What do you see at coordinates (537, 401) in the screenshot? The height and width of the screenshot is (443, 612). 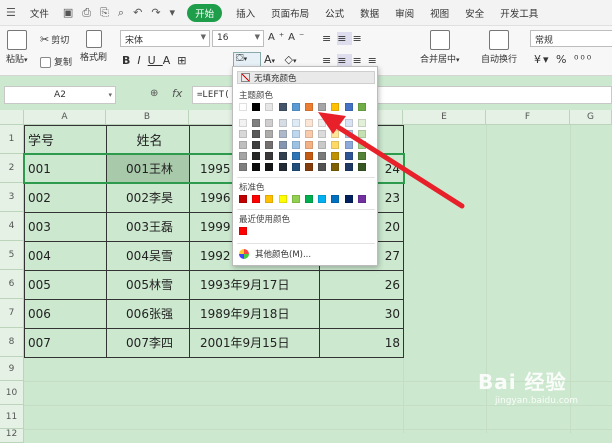 I see `baidu-watermark-url: jingyan.baidu.com` at bounding box center [537, 401].